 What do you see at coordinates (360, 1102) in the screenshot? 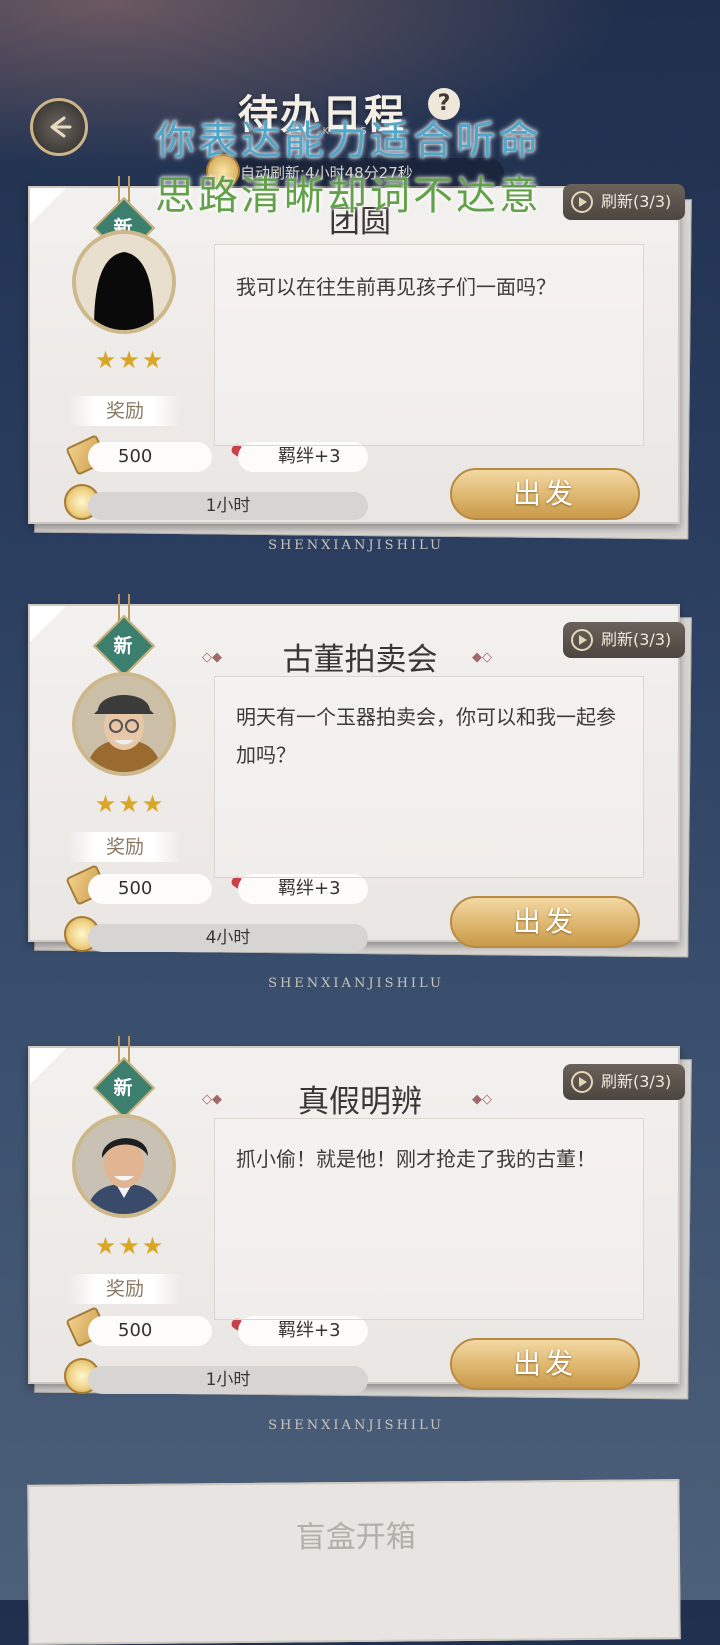
I see `task-title: 真假明辨` at bounding box center [360, 1102].